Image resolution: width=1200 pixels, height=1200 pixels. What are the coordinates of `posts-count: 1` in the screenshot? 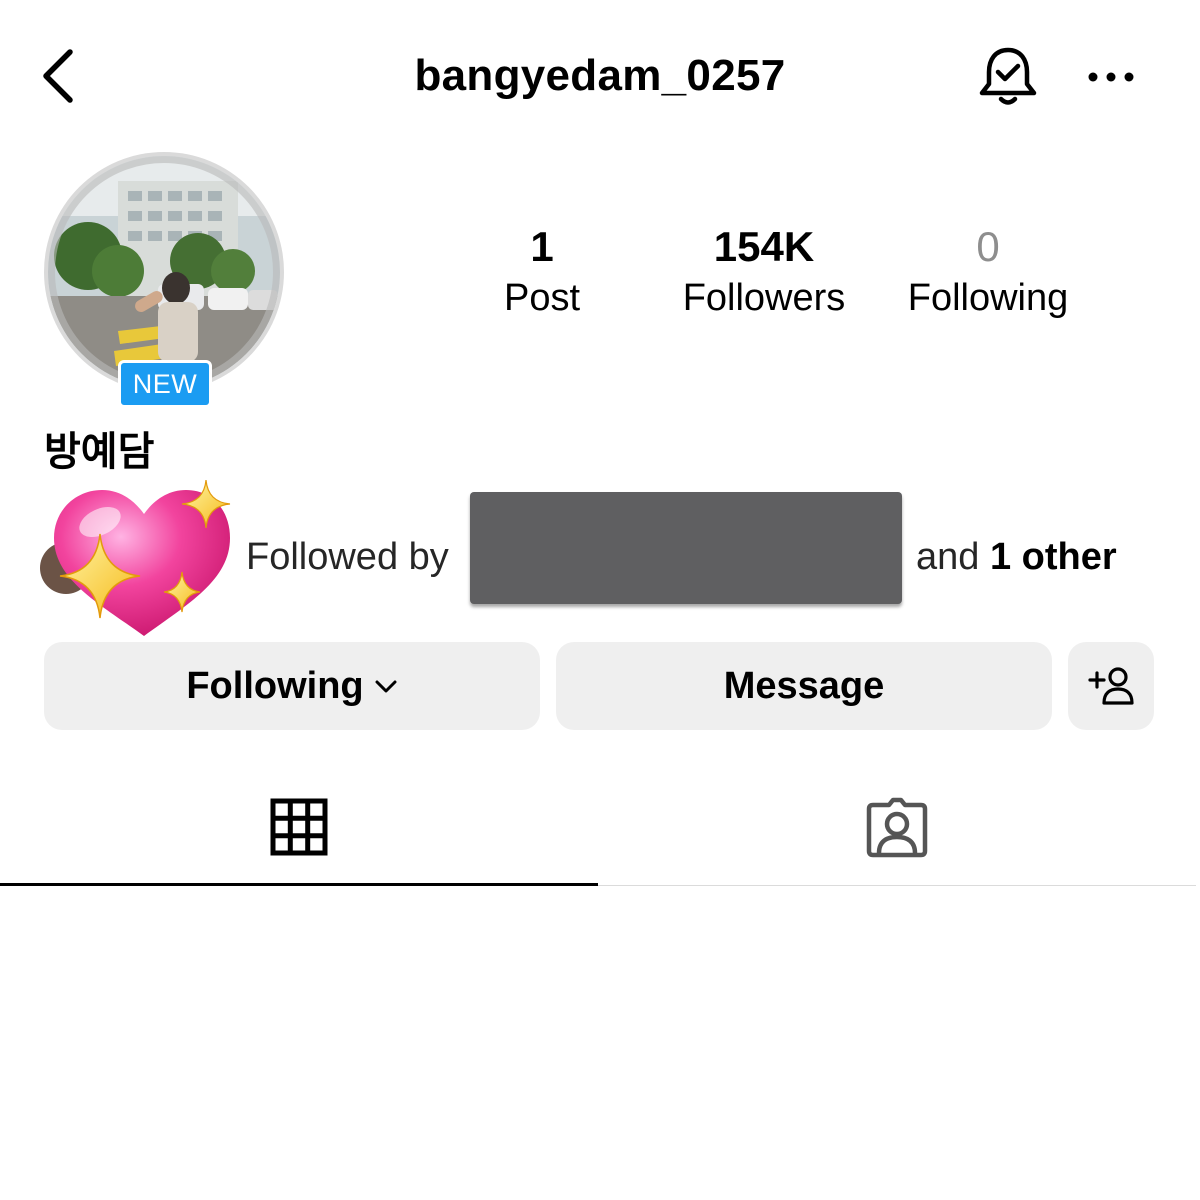 It's located at (542, 246).